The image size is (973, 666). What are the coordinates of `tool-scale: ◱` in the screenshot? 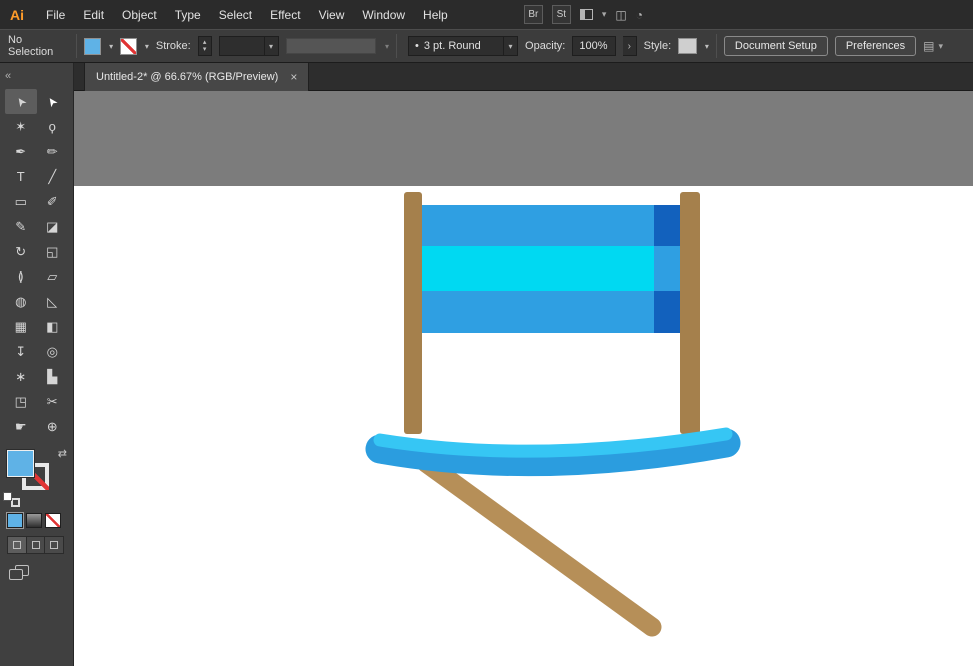 It's located at (53, 251).